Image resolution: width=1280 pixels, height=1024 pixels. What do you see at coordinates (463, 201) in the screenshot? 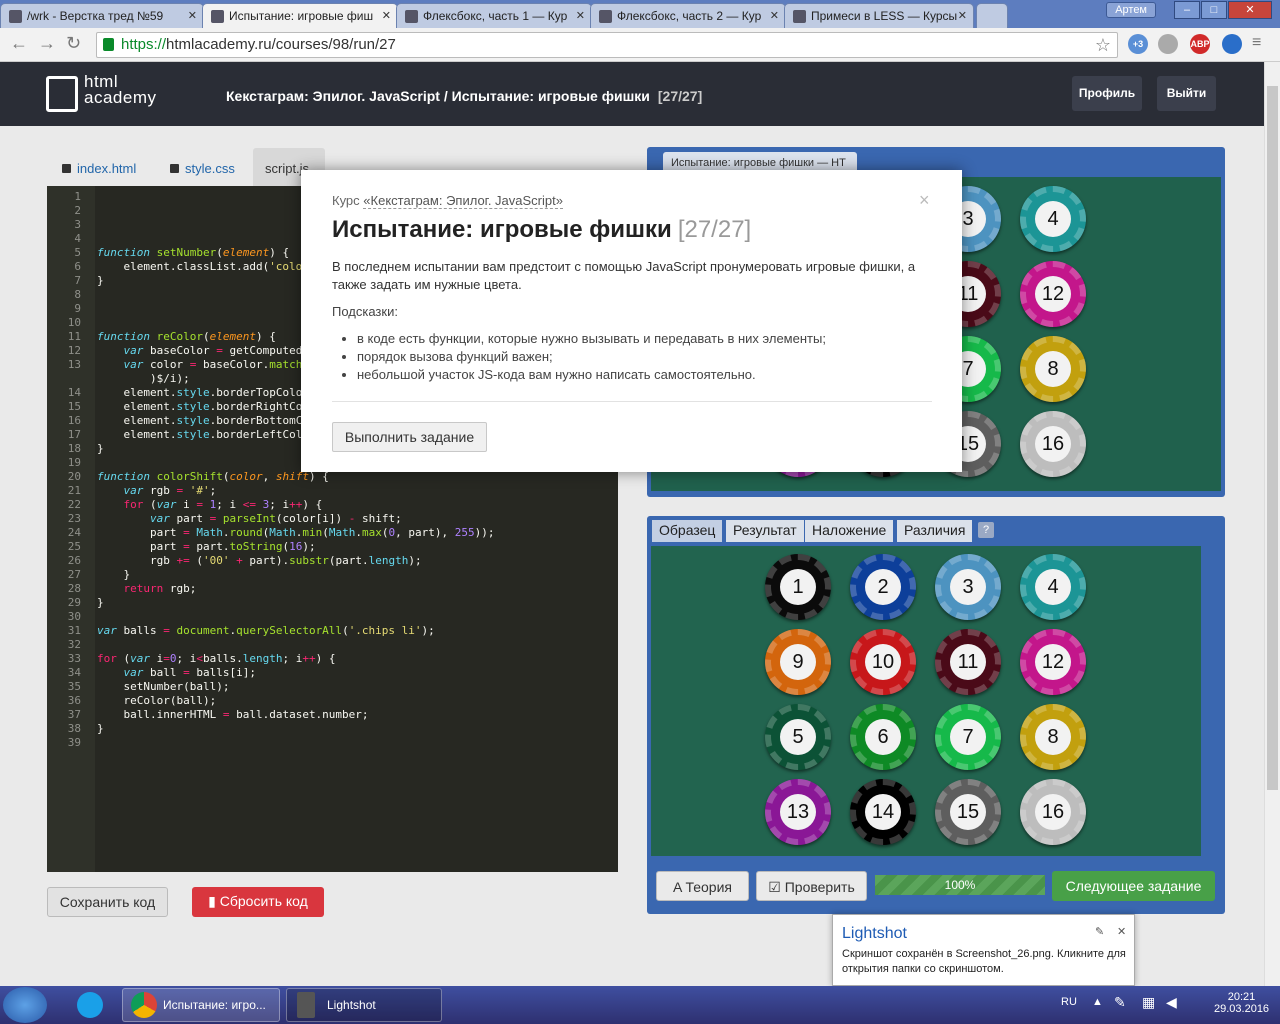
I see `course-link: «Кекстаграм: Эпилог. JavaScript»` at bounding box center [463, 201].